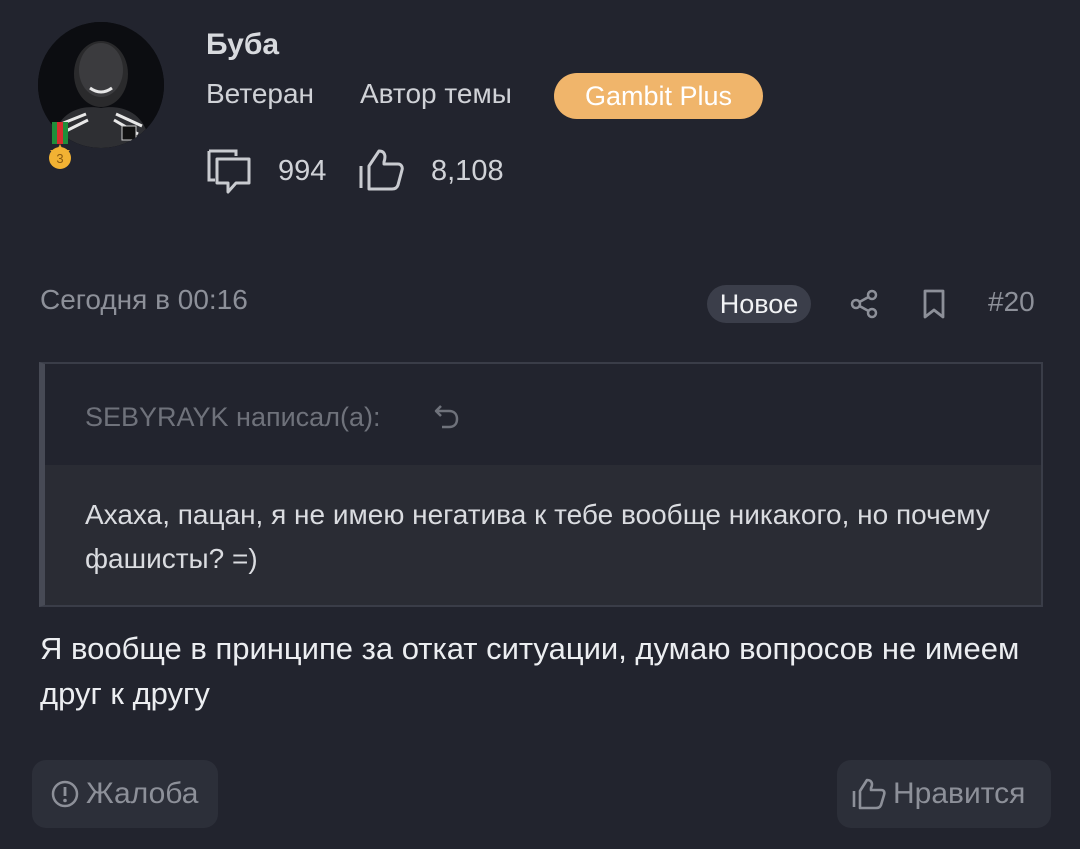 This screenshot has width=1080, height=849. What do you see at coordinates (260, 93) in the screenshot?
I see `user-rank: Ветеран` at bounding box center [260, 93].